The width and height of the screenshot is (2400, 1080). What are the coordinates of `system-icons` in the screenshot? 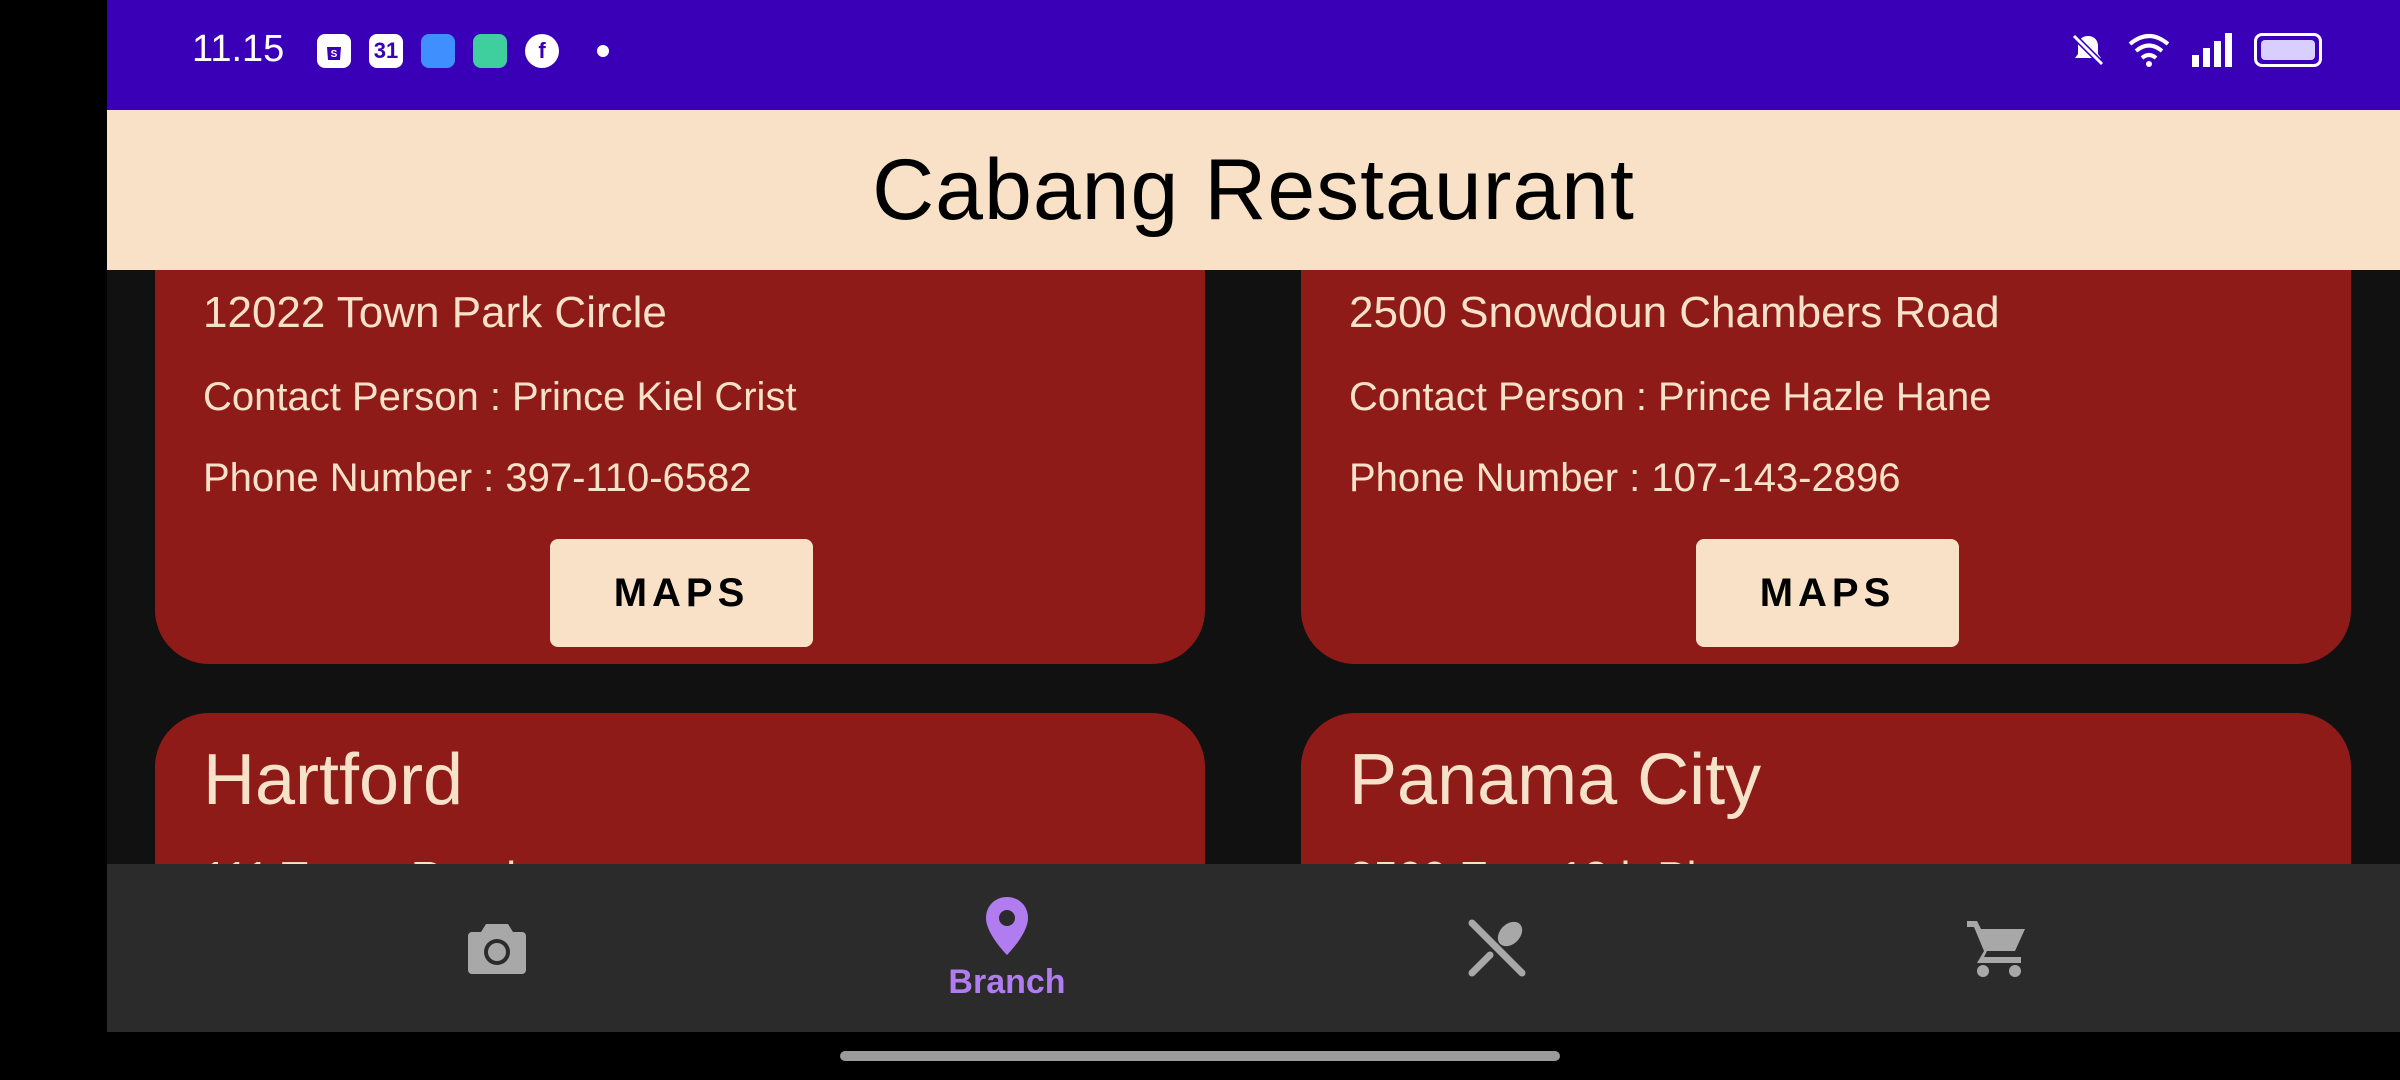 It's located at (2195, 50).